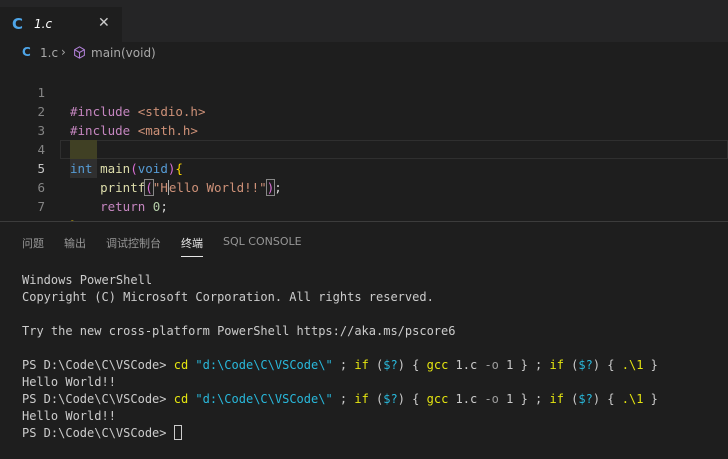 Image resolution: width=728 pixels, height=459 pixels. What do you see at coordinates (364, 205) in the screenshot?
I see `code-line: 7 }` at bounding box center [364, 205].